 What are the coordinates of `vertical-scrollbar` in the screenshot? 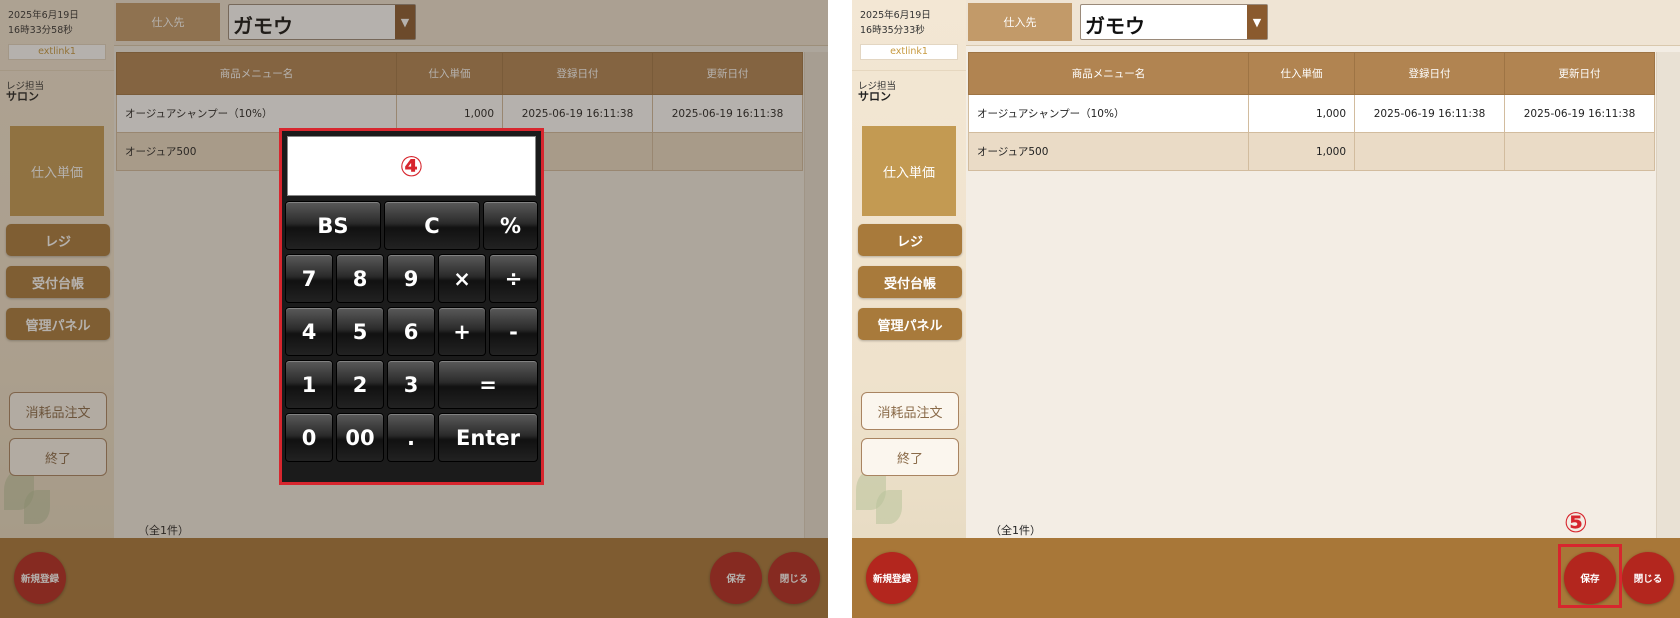 It's located at (1668, 295).